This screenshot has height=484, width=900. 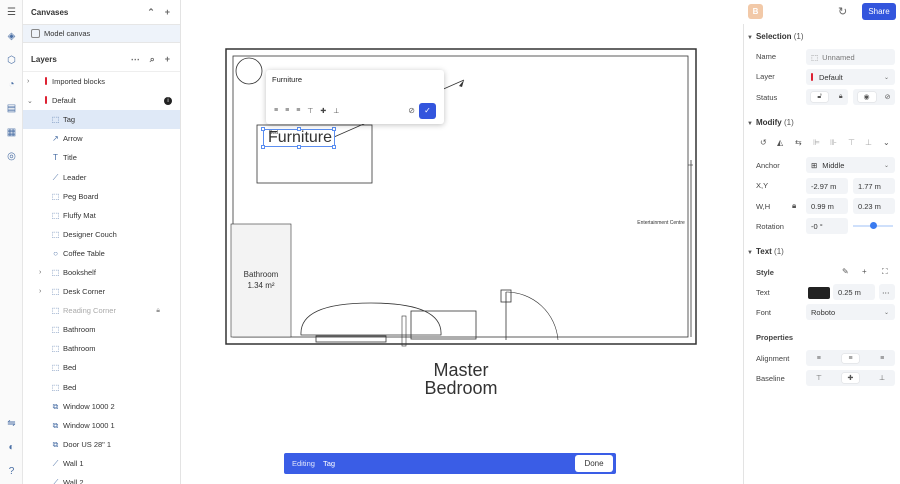 I want to click on layer-row: ↗ Arrow, so click(x=101, y=138).